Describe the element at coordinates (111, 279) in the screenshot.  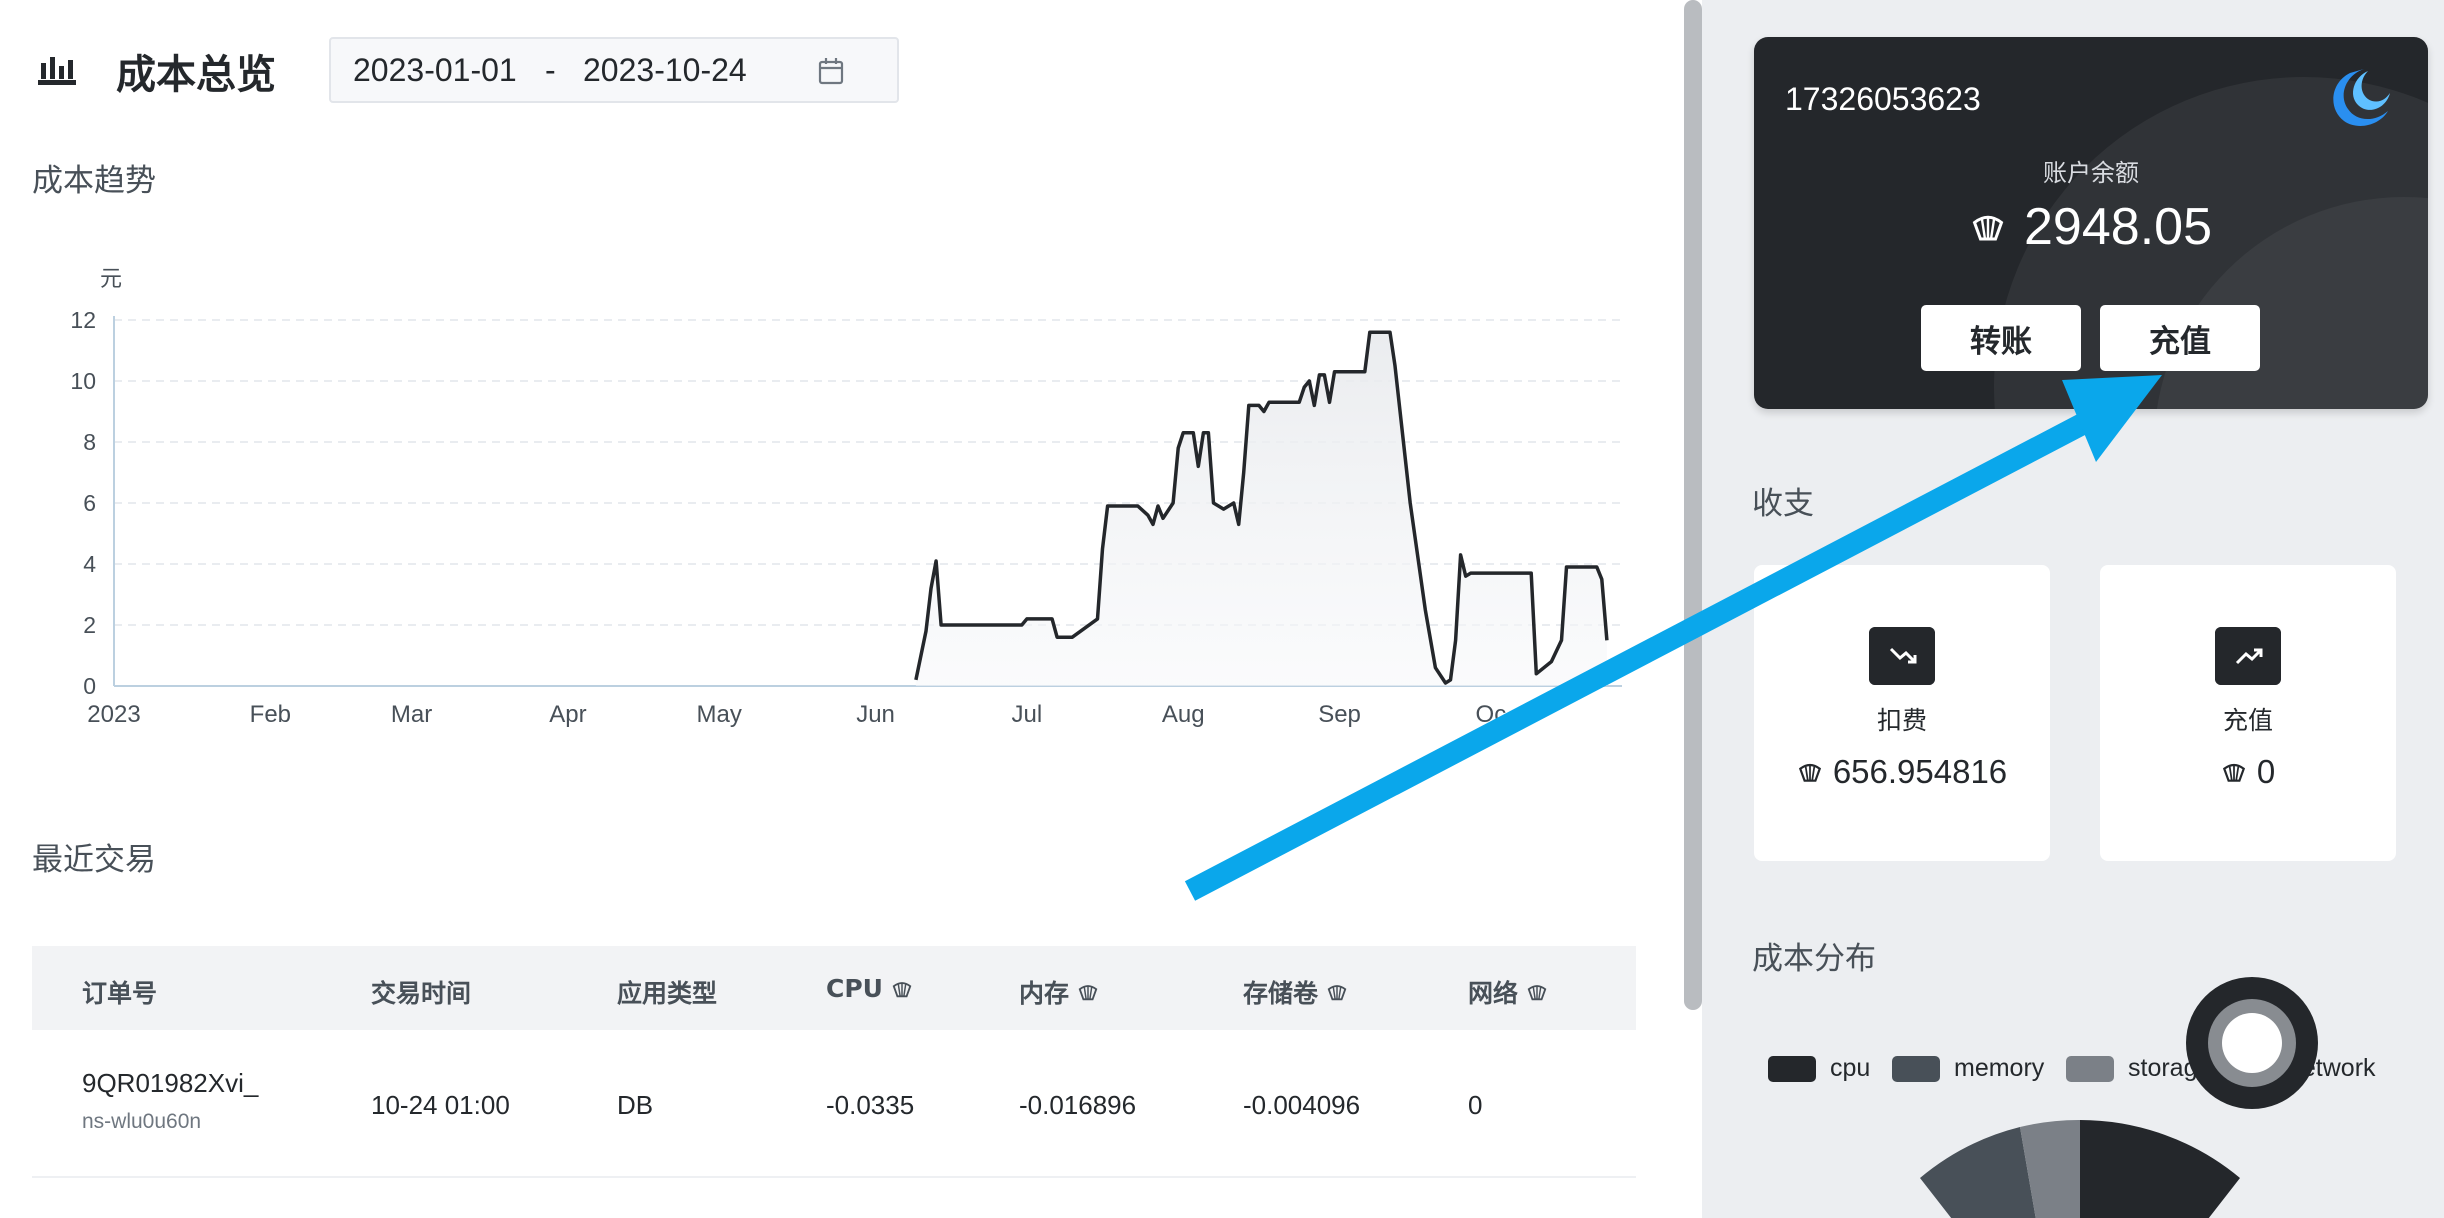
I see `y-axis-unit: 元` at that location.